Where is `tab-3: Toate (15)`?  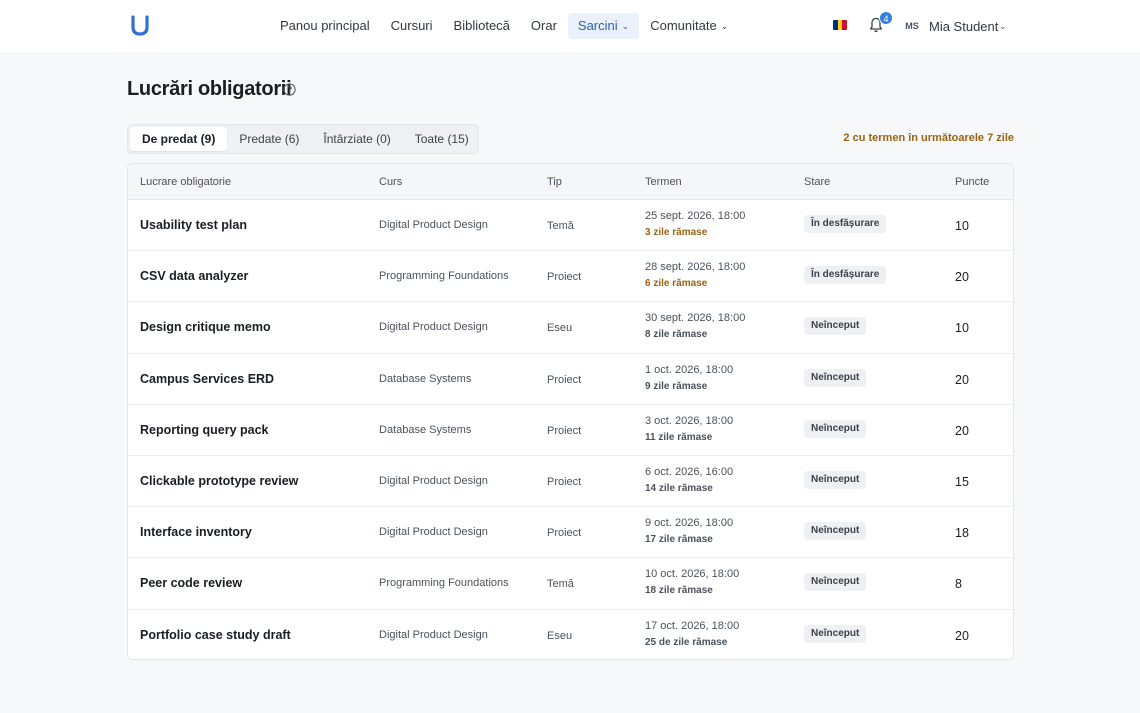
tab-3: Toate (15) is located at coordinates (442, 139).